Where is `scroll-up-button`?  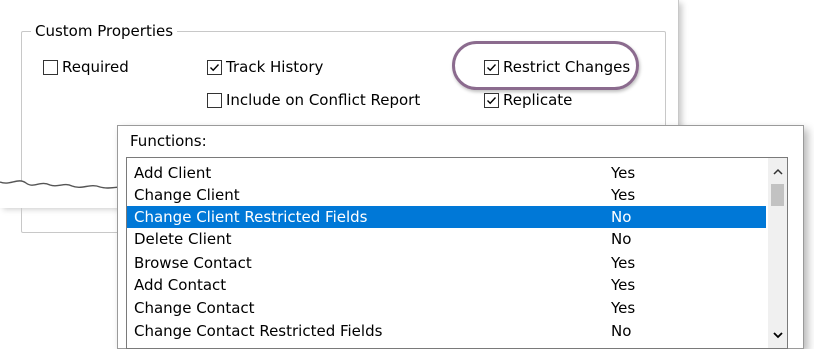 scroll-up-button is located at coordinates (777, 171).